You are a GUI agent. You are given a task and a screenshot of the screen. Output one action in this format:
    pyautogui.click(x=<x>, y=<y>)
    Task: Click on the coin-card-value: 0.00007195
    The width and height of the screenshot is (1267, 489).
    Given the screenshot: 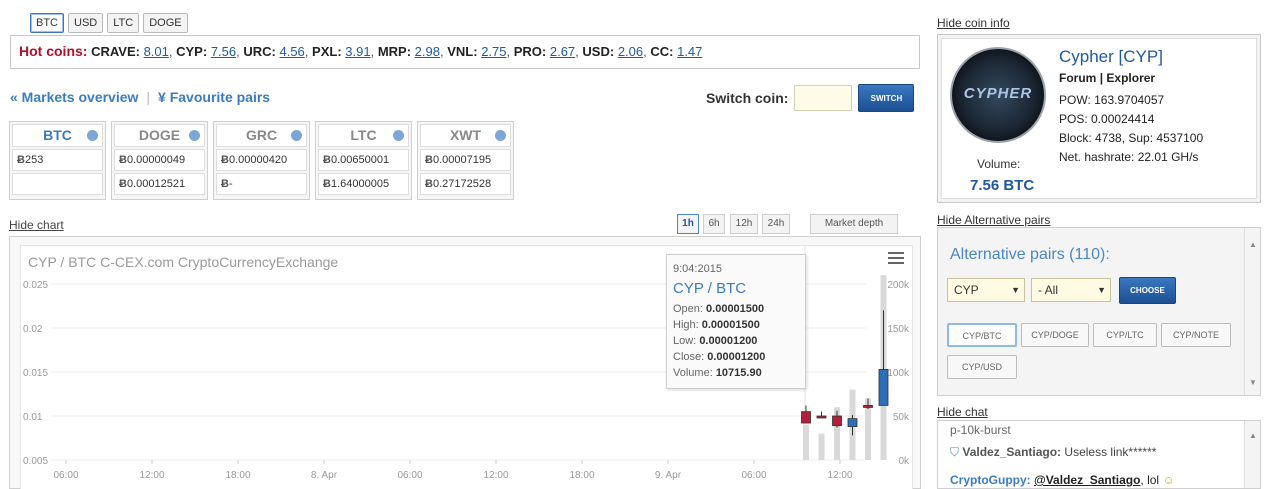 What is the action you would take?
    pyautogui.click(x=462, y=160)
    